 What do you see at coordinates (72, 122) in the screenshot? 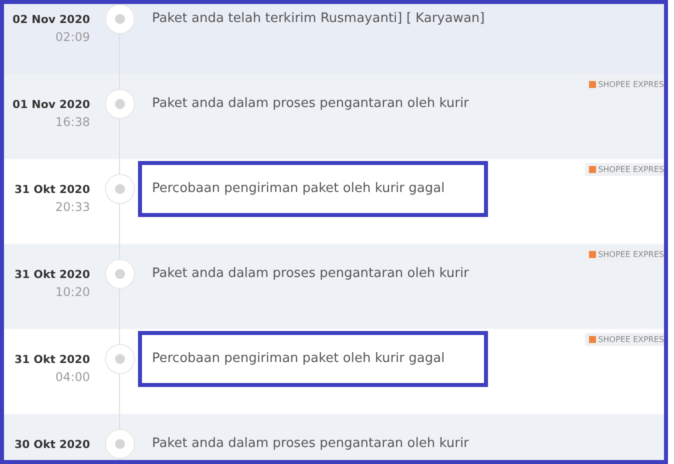
I see `event-time: 16:38` at bounding box center [72, 122].